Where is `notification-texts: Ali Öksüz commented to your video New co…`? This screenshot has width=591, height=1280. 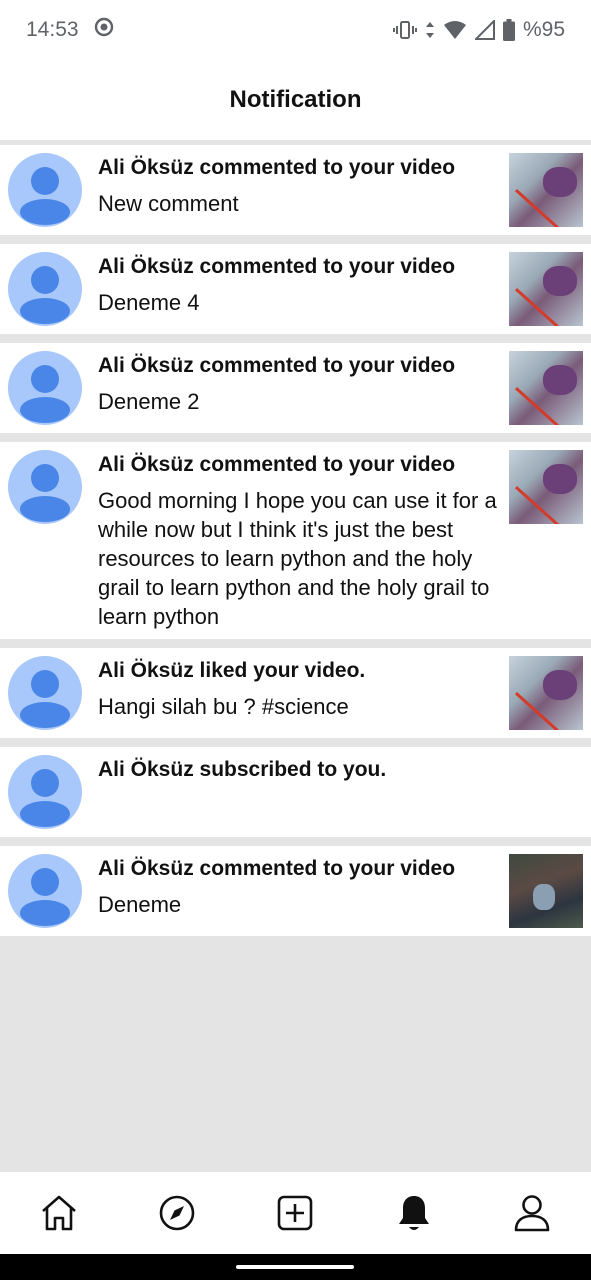
notification-texts: Ali Öksüz commented to your video New co… is located at coordinates (299, 185).